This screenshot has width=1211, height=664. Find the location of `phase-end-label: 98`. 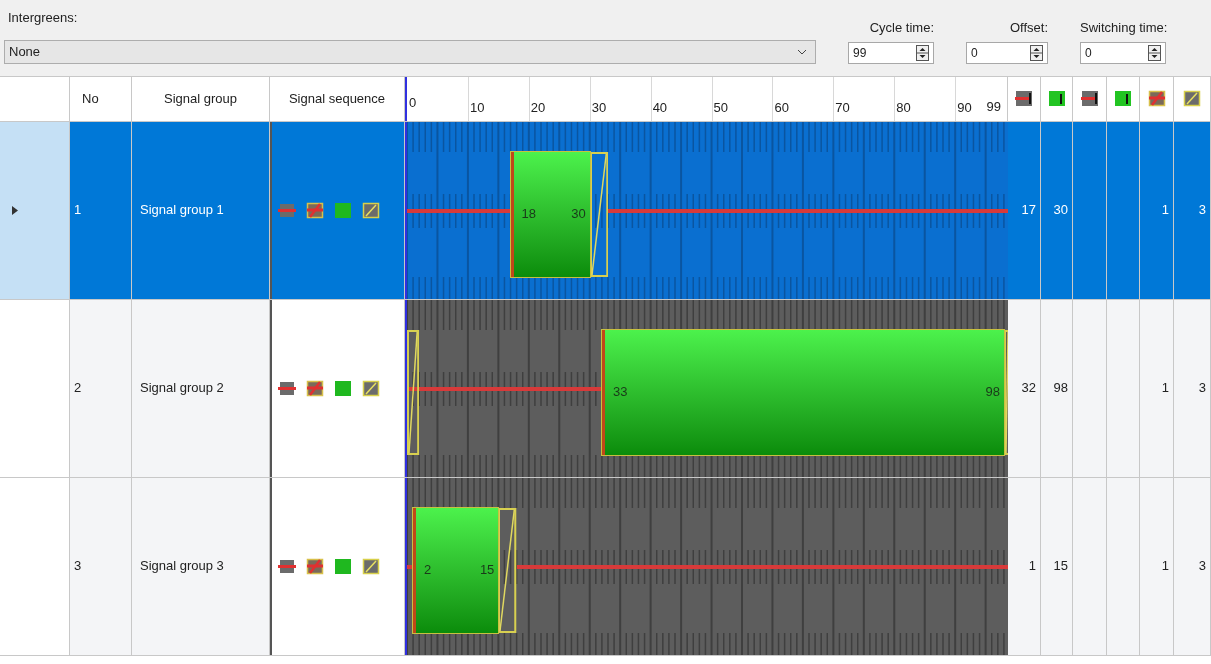

phase-end-label: 98 is located at coordinates (992, 392).